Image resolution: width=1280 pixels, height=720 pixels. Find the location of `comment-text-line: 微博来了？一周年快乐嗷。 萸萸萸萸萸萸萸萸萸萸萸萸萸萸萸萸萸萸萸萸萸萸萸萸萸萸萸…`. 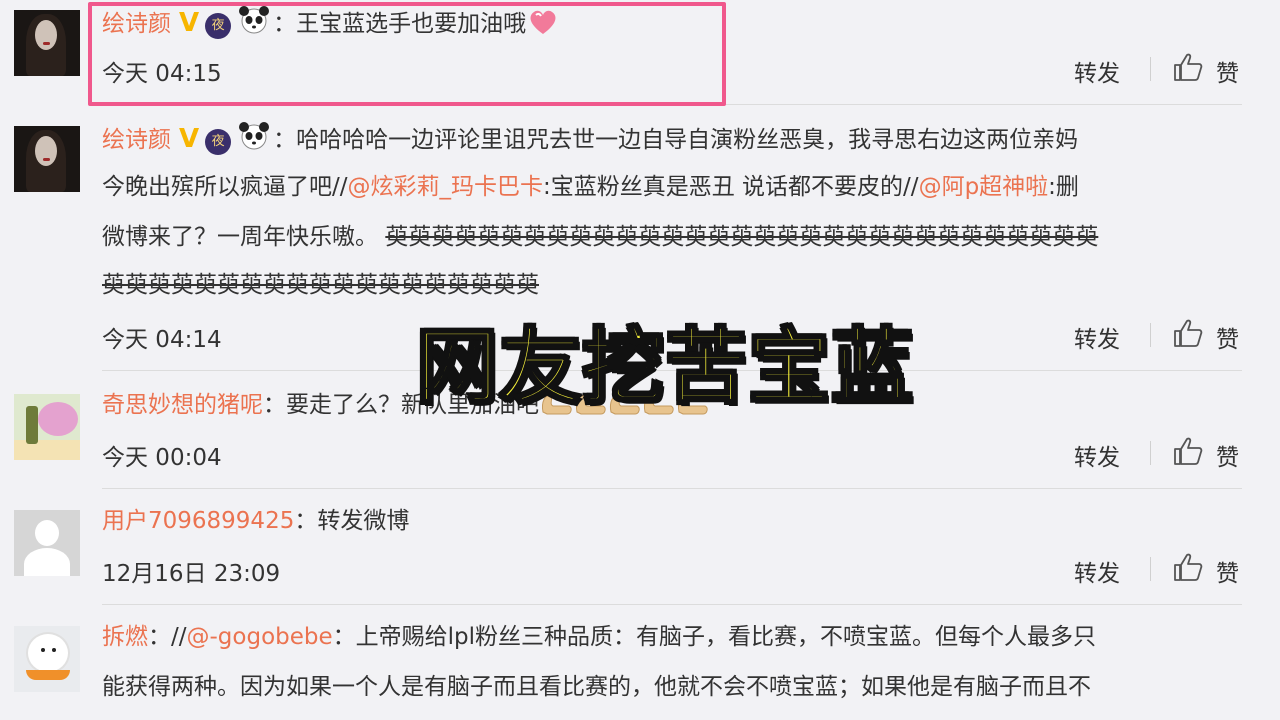

comment-text-line: 微博来了？一周年快乐嗷。 萸萸萸萸萸萸萸萸萸萸萸萸萸萸萸萸萸萸萸萸萸萸萸萸萸萸萸… is located at coordinates (600, 237).